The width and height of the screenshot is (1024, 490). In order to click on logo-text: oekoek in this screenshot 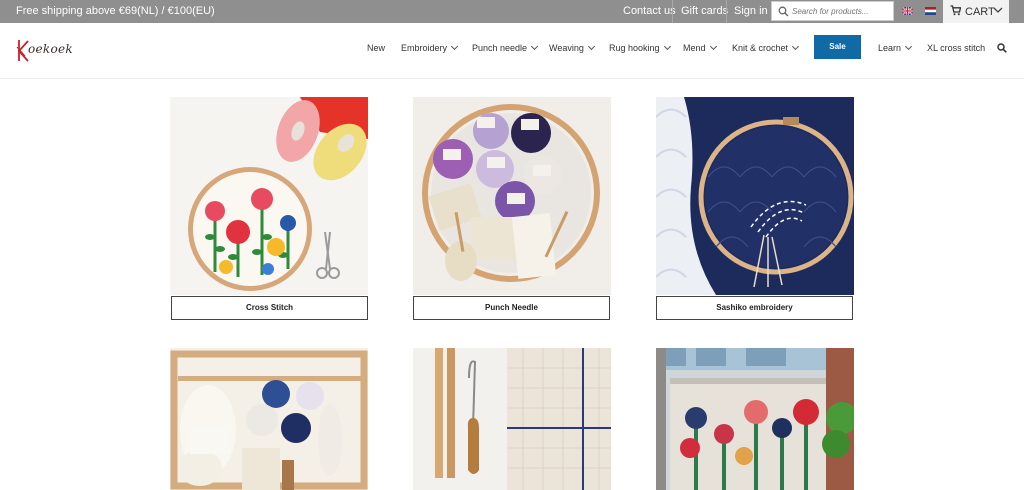, I will do `click(50, 49)`.